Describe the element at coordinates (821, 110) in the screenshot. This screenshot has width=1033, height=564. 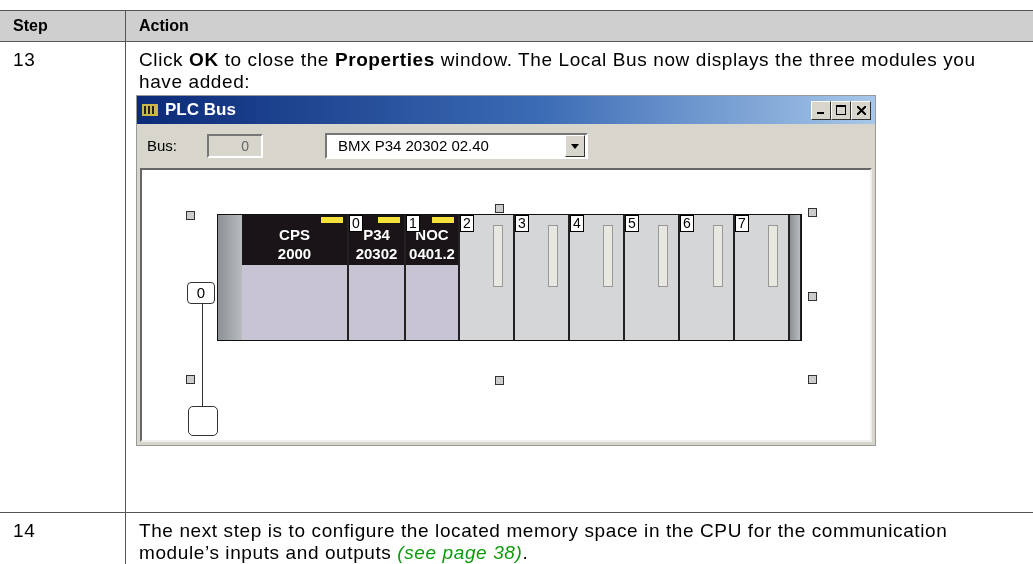
I see `minimize-button` at that location.